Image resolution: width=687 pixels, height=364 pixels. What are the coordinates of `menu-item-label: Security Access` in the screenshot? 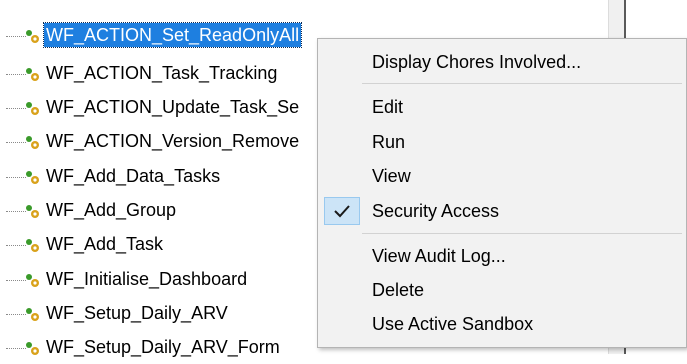 It's located at (436, 211).